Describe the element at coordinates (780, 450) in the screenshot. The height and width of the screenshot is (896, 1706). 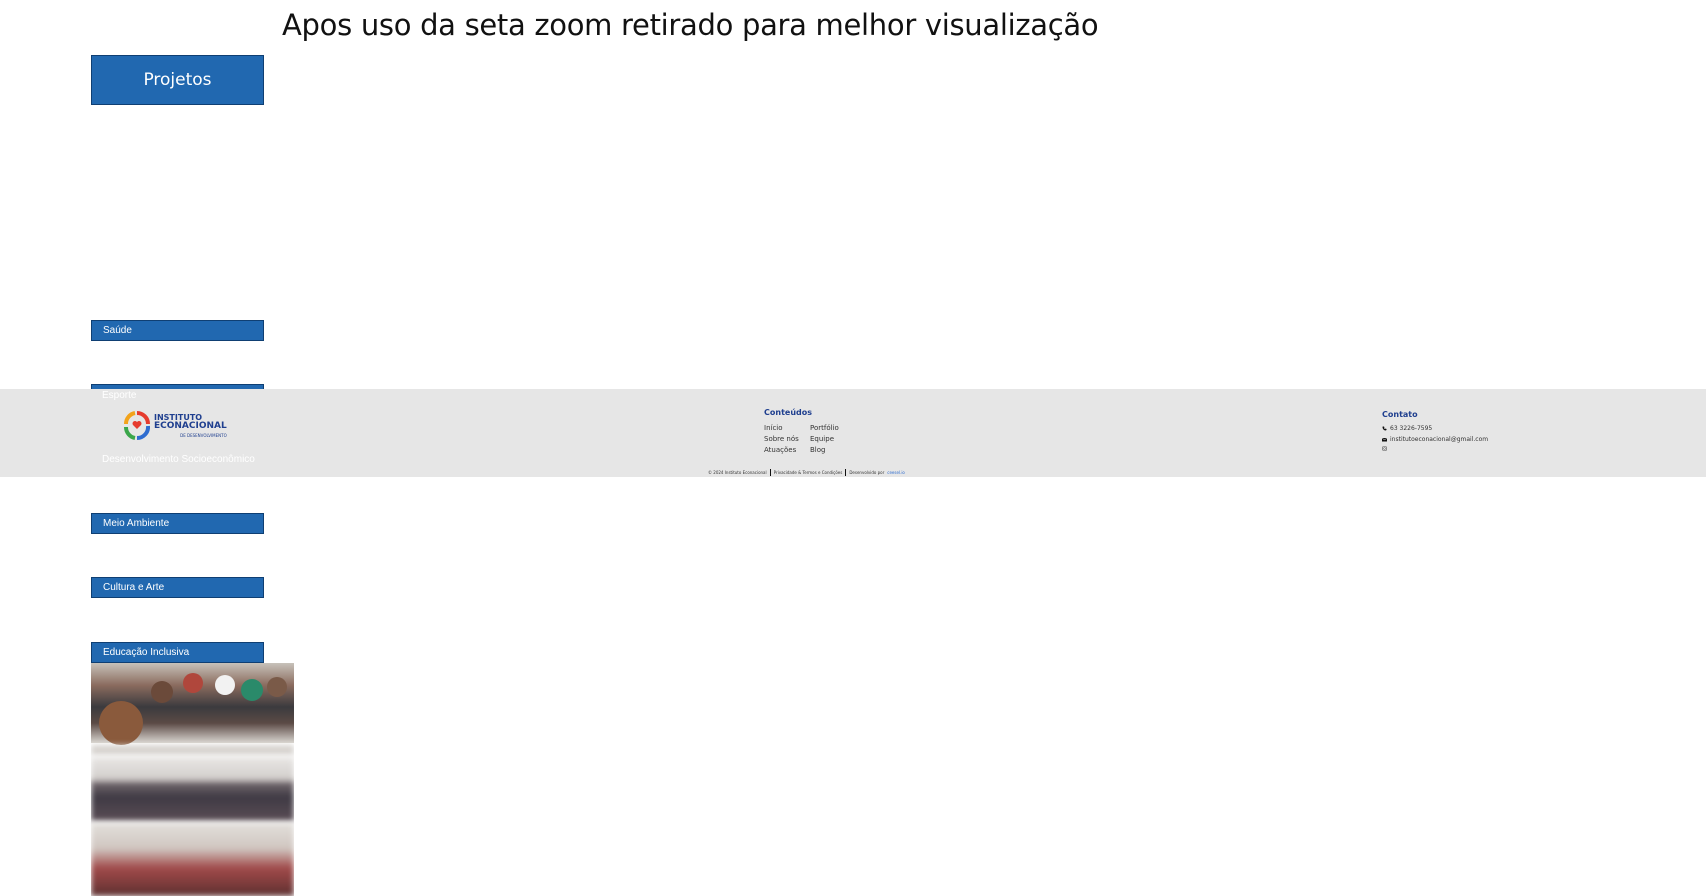
I see `footer-link-atuacoes: Atuações` at that location.